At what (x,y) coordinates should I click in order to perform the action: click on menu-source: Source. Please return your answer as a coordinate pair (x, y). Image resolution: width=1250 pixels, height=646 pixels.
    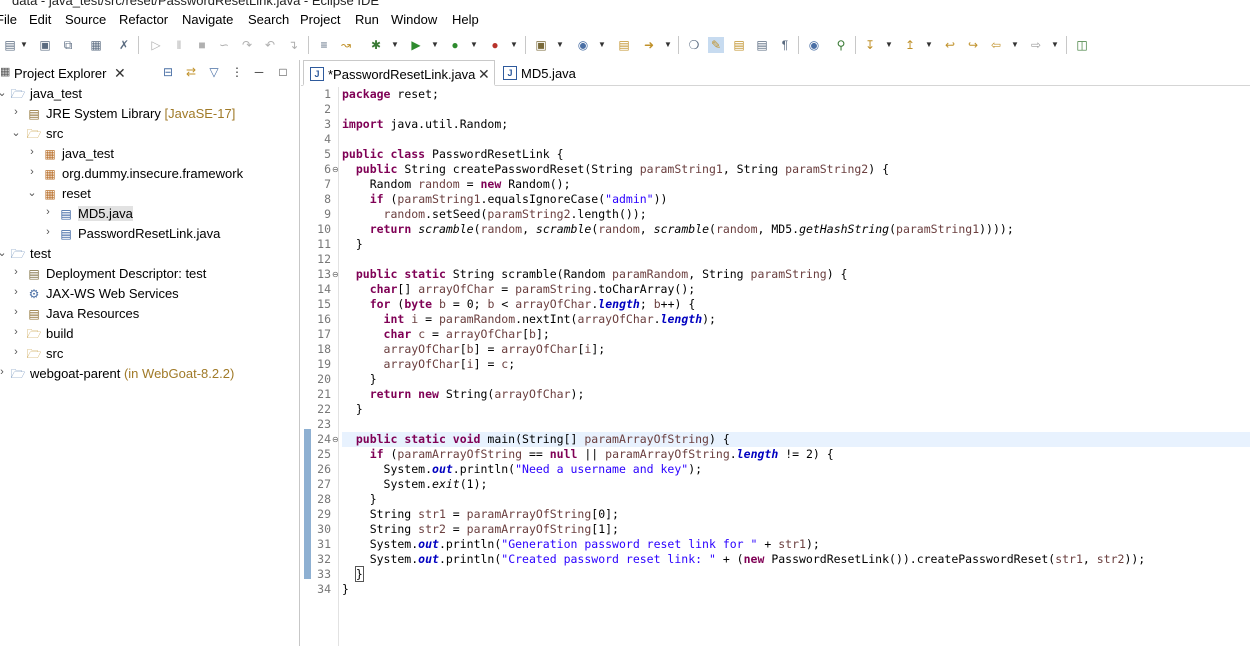
    Looking at the image, I should click on (85, 19).